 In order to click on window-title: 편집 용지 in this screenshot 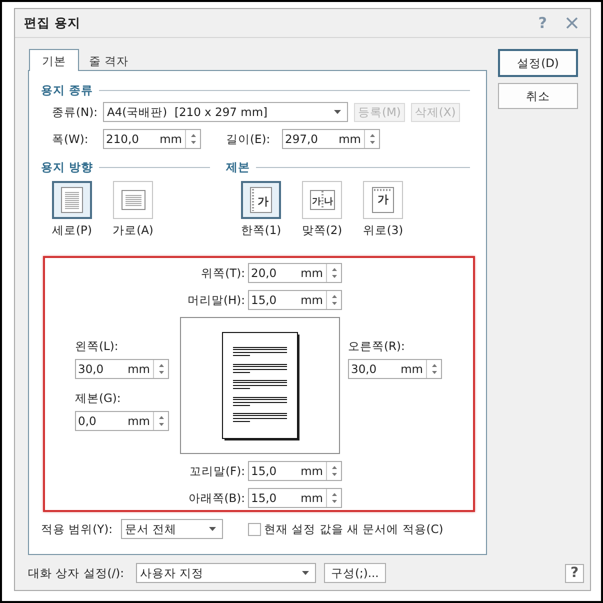, I will do `click(53, 23)`.